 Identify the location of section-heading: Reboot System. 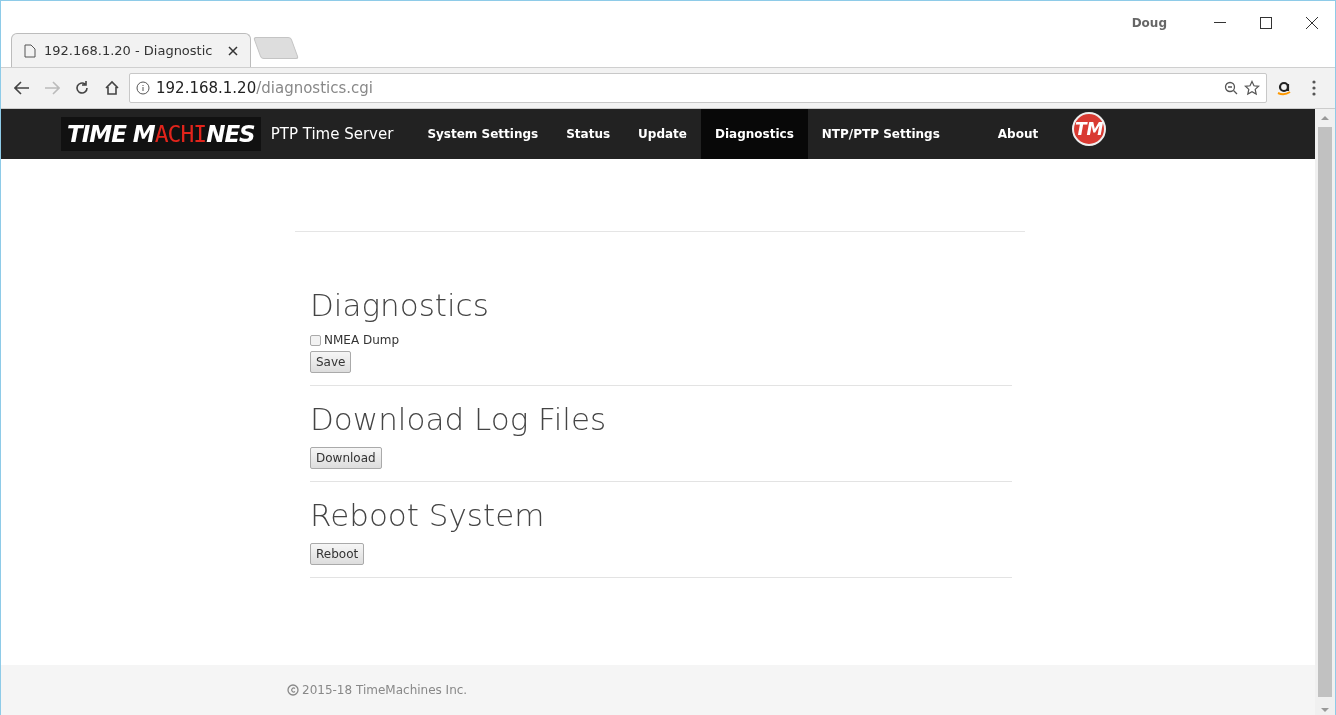
(428, 515).